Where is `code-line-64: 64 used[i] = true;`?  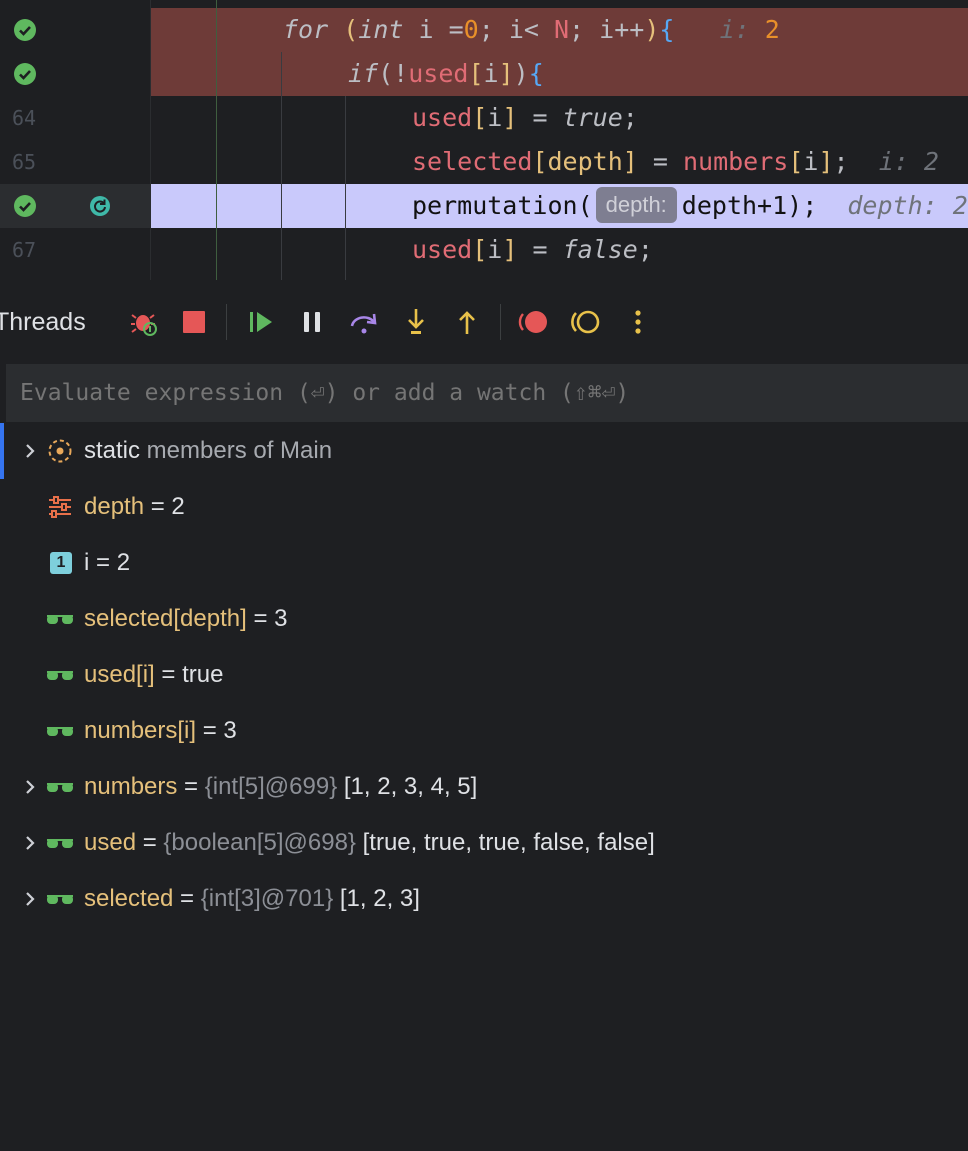 code-line-64: 64 used[i] = true; is located at coordinates (484, 118).